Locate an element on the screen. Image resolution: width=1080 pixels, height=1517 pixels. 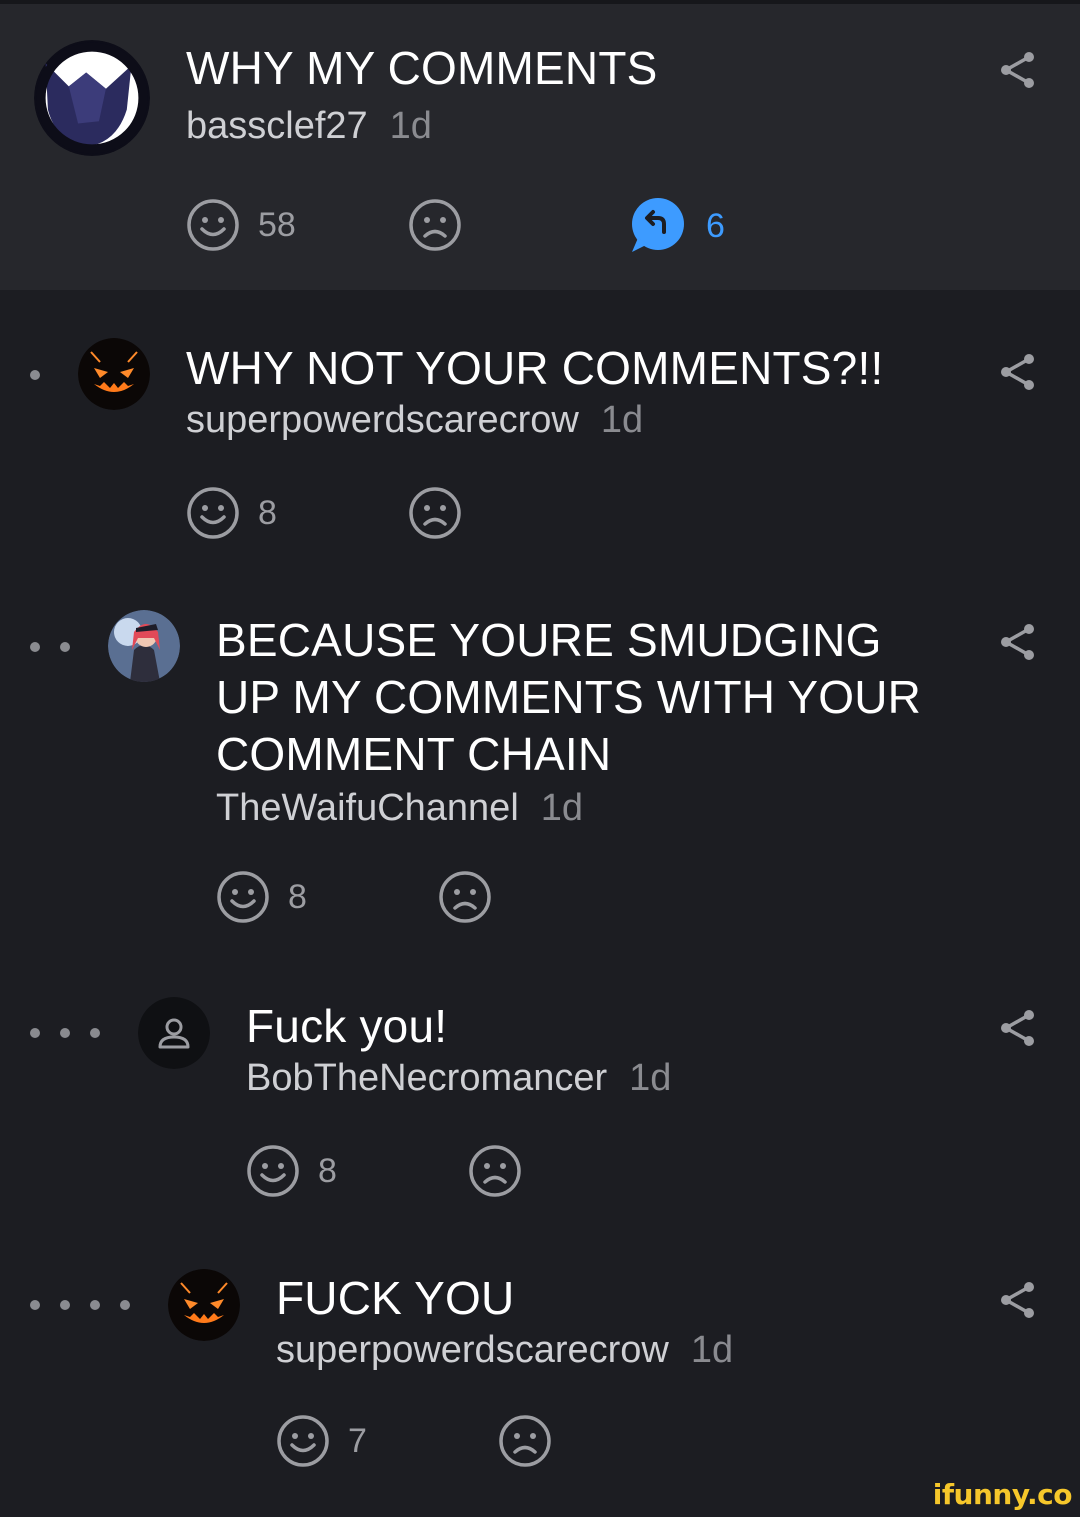
comment-actions: 7 is located at coordinates (476, 1442).